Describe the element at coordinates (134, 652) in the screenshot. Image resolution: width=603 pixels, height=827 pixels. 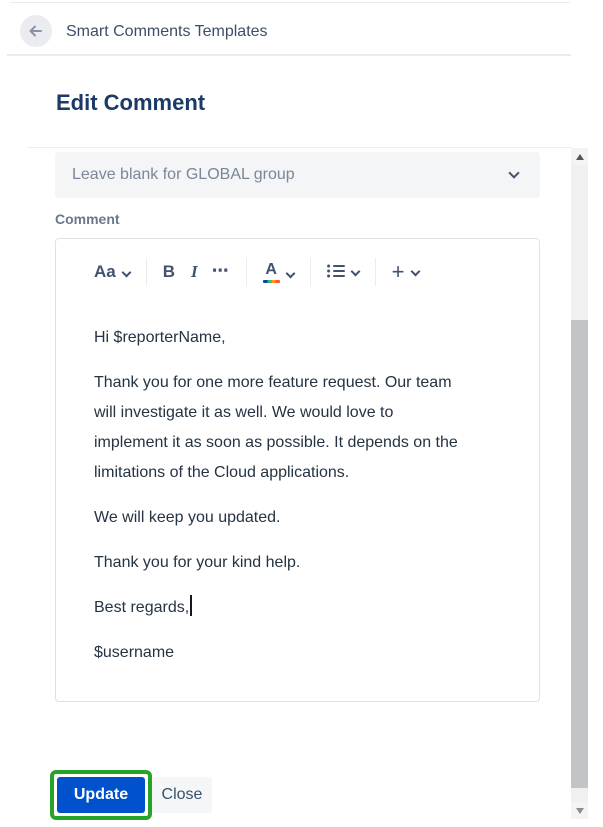
I see `text-line: $username` at that location.